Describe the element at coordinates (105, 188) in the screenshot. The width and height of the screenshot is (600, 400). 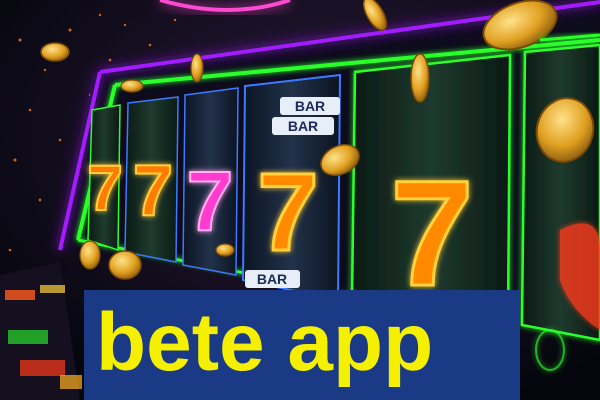
I see `seven-symbol-1: 7` at that location.